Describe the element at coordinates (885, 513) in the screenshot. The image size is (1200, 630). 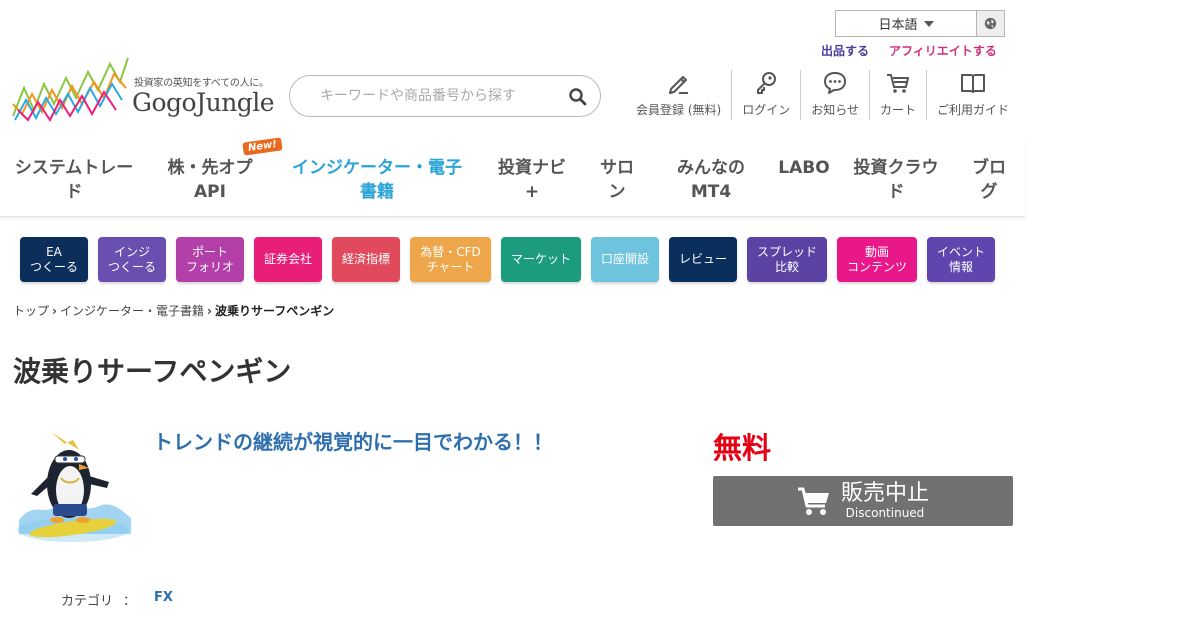
I see `buy-button-sublabel: Discontinued` at that location.